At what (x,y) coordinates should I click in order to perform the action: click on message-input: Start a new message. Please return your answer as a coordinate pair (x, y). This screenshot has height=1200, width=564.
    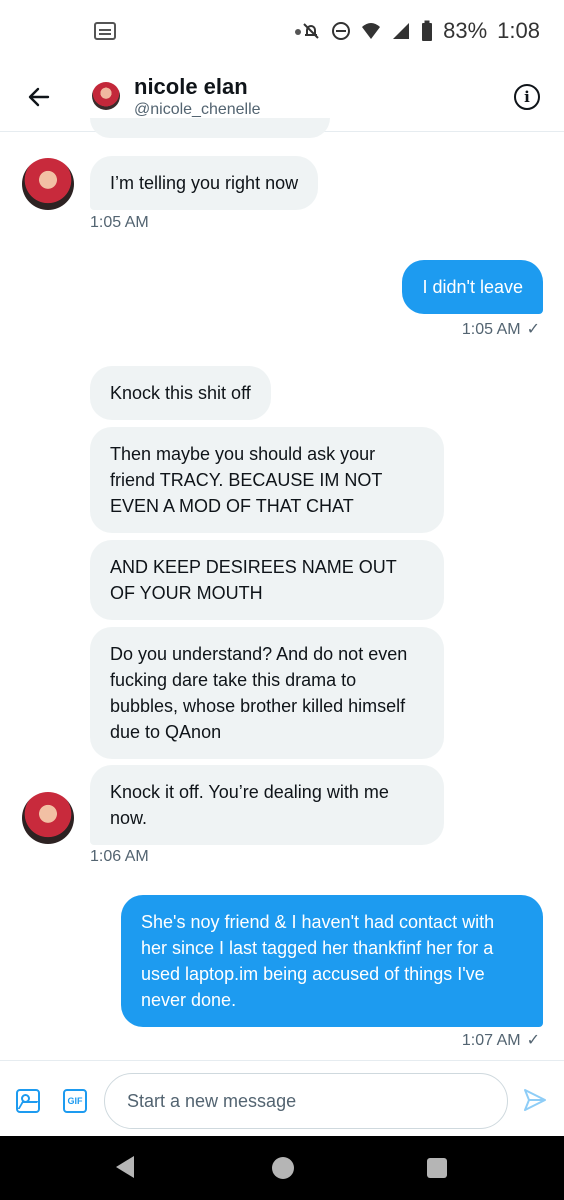
    Looking at the image, I should click on (306, 1101).